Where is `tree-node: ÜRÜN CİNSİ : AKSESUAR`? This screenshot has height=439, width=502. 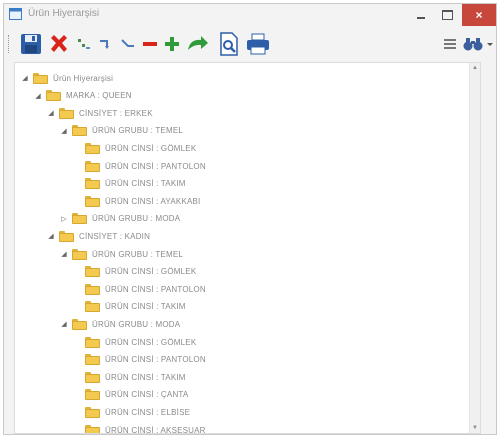 tree-node: ÜRÜN CİNSİ : AKSESUAR is located at coordinates (139, 427).